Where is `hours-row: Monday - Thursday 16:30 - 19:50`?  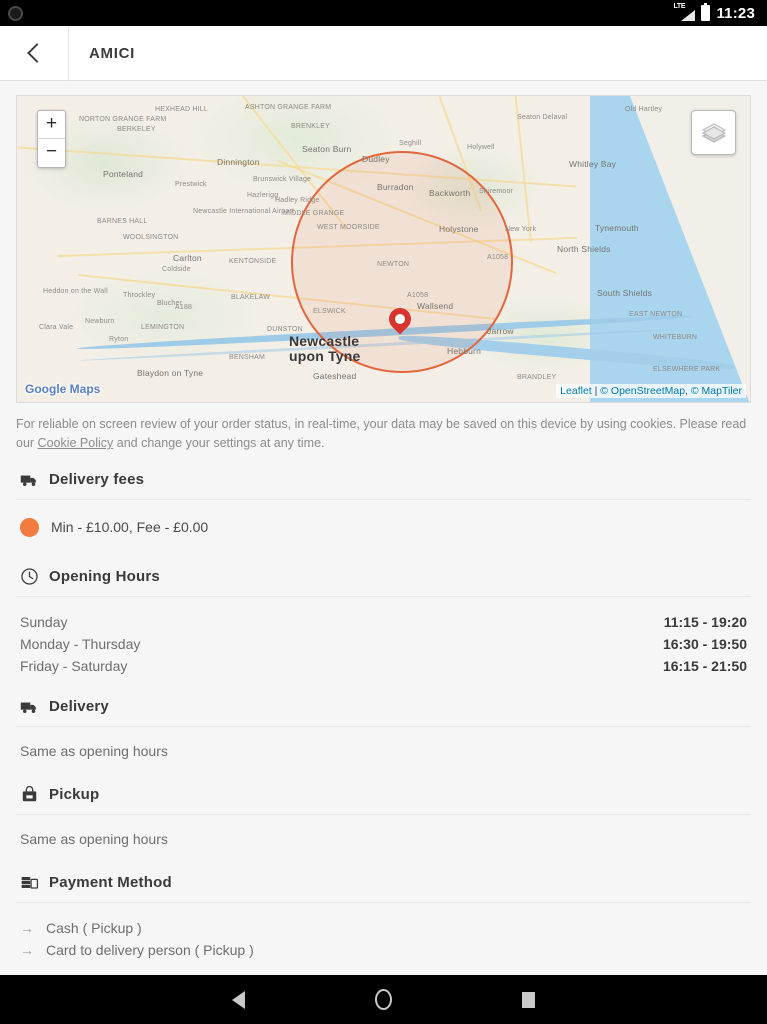 hours-row: Monday - Thursday 16:30 - 19:50 is located at coordinates (383, 644).